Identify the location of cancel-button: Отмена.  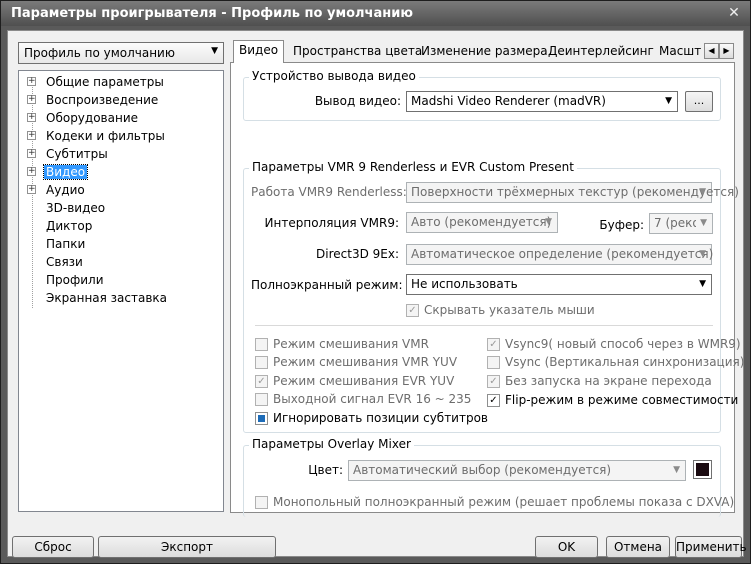
(638, 547).